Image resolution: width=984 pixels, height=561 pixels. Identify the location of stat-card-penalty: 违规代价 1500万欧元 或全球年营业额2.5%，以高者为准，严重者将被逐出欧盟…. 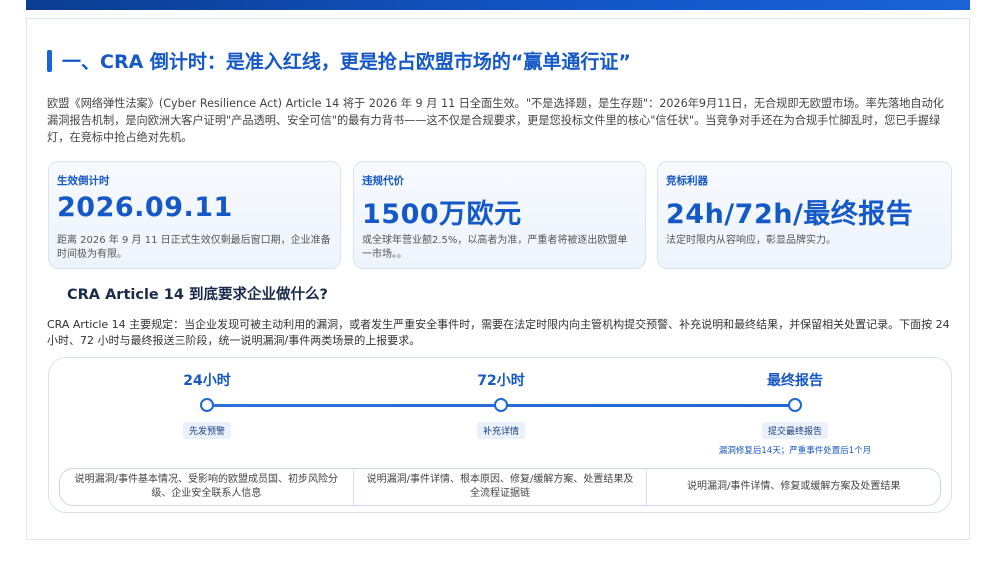
(499, 215).